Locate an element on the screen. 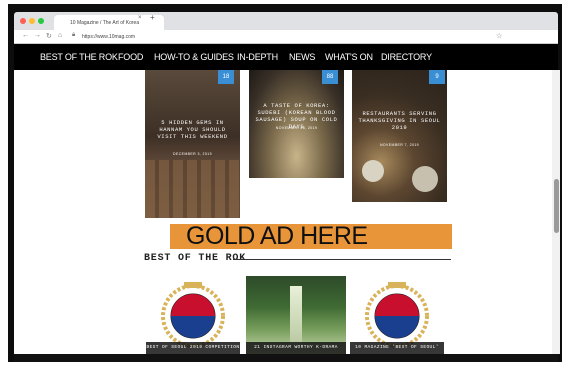 The height and width of the screenshot is (368, 568). best-of-card: 21 INSTAGRAM WORTHY K-DRAMA is located at coordinates (296, 315).